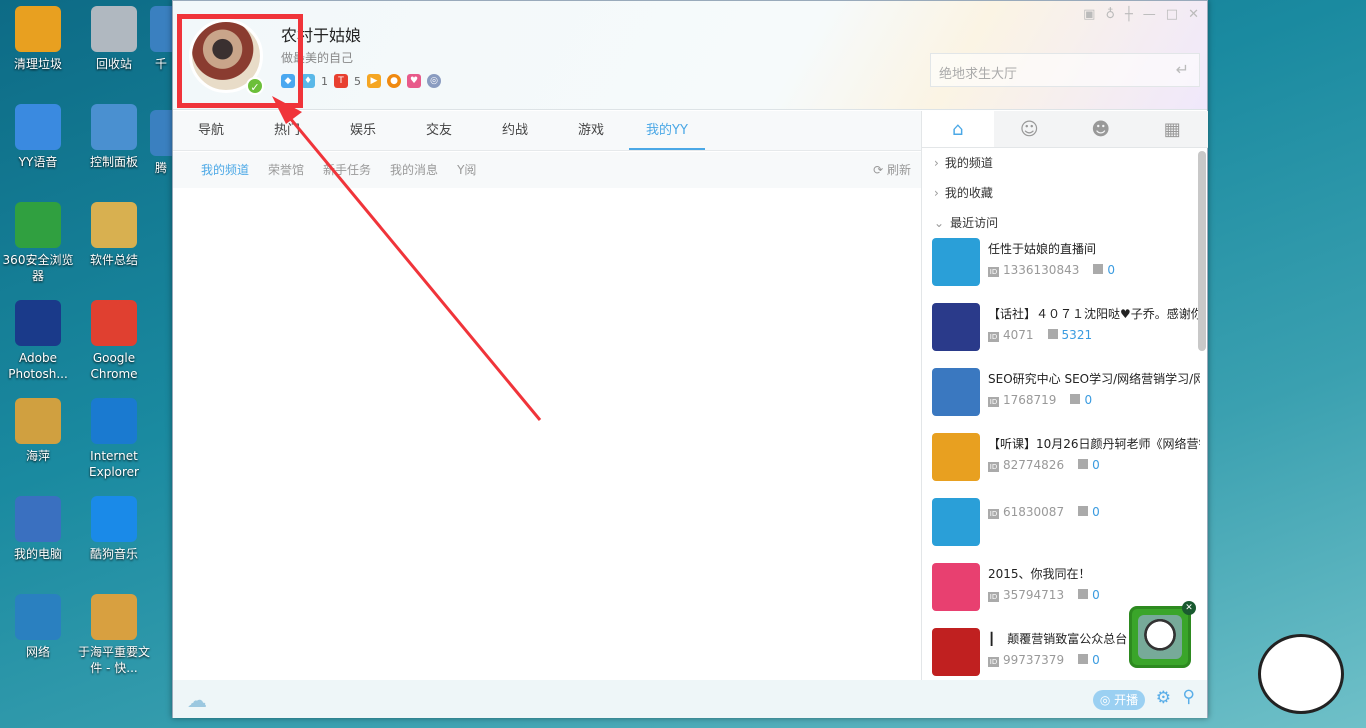  Describe the element at coordinates (1189, 608) in the screenshot. I see `close-ad-icon: ✕` at that location.